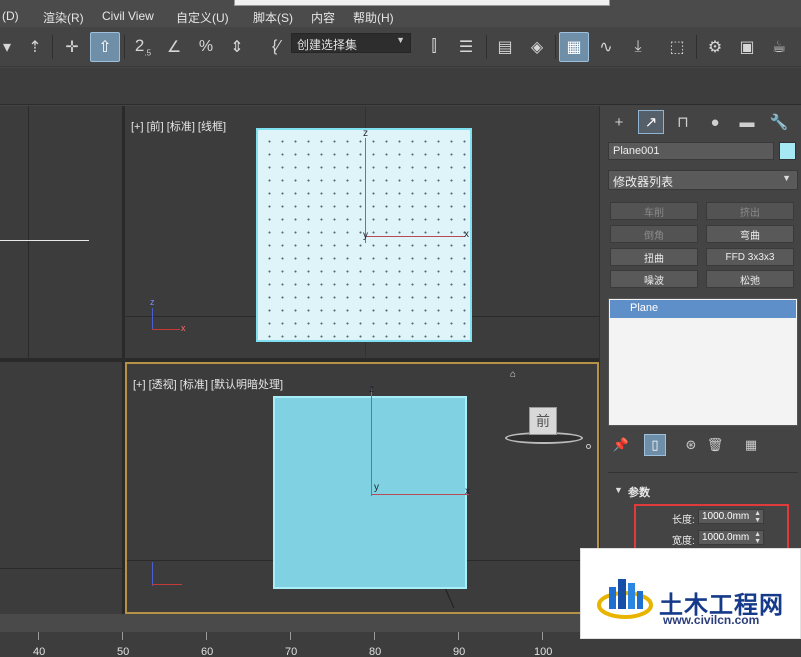  I want to click on gizmo-z-axis, so click(371, 442).